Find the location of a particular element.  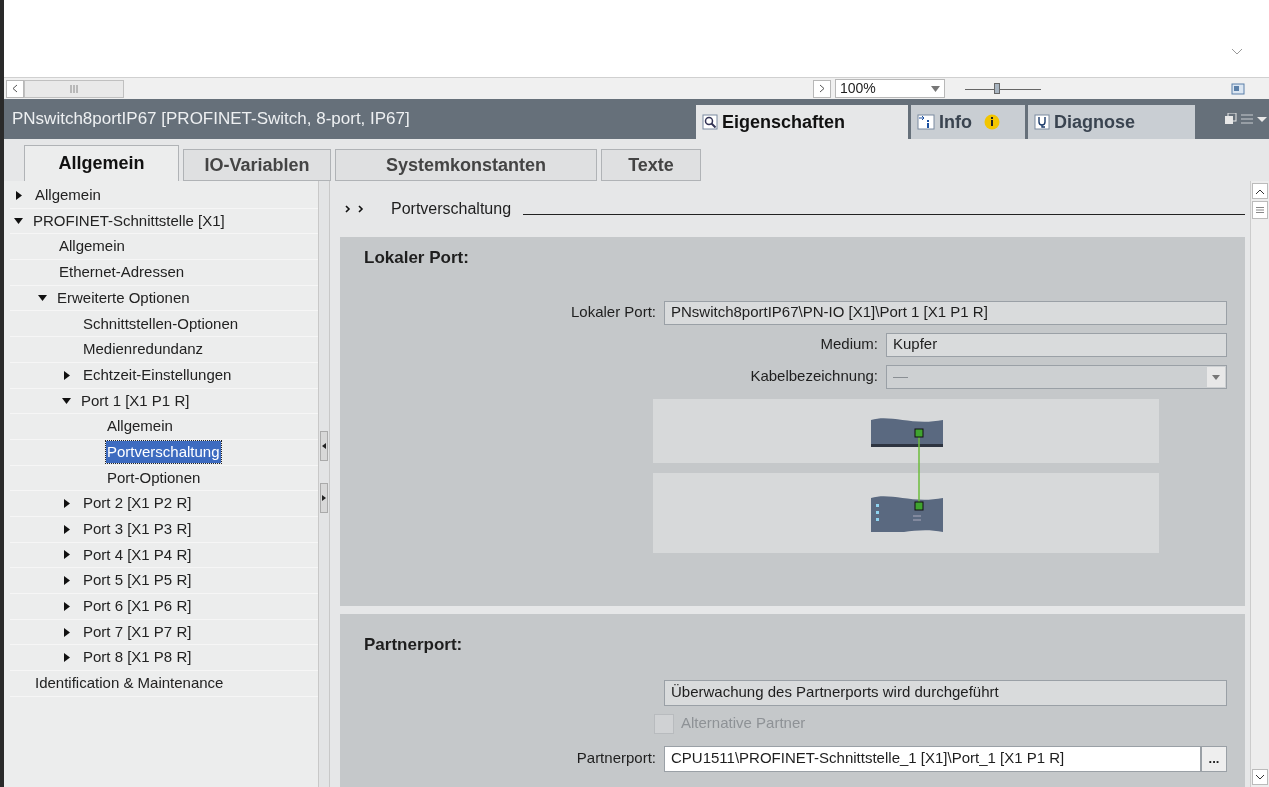

status-field: Überwachung des Partnerports wird durchgeführt is located at coordinates (945, 692).